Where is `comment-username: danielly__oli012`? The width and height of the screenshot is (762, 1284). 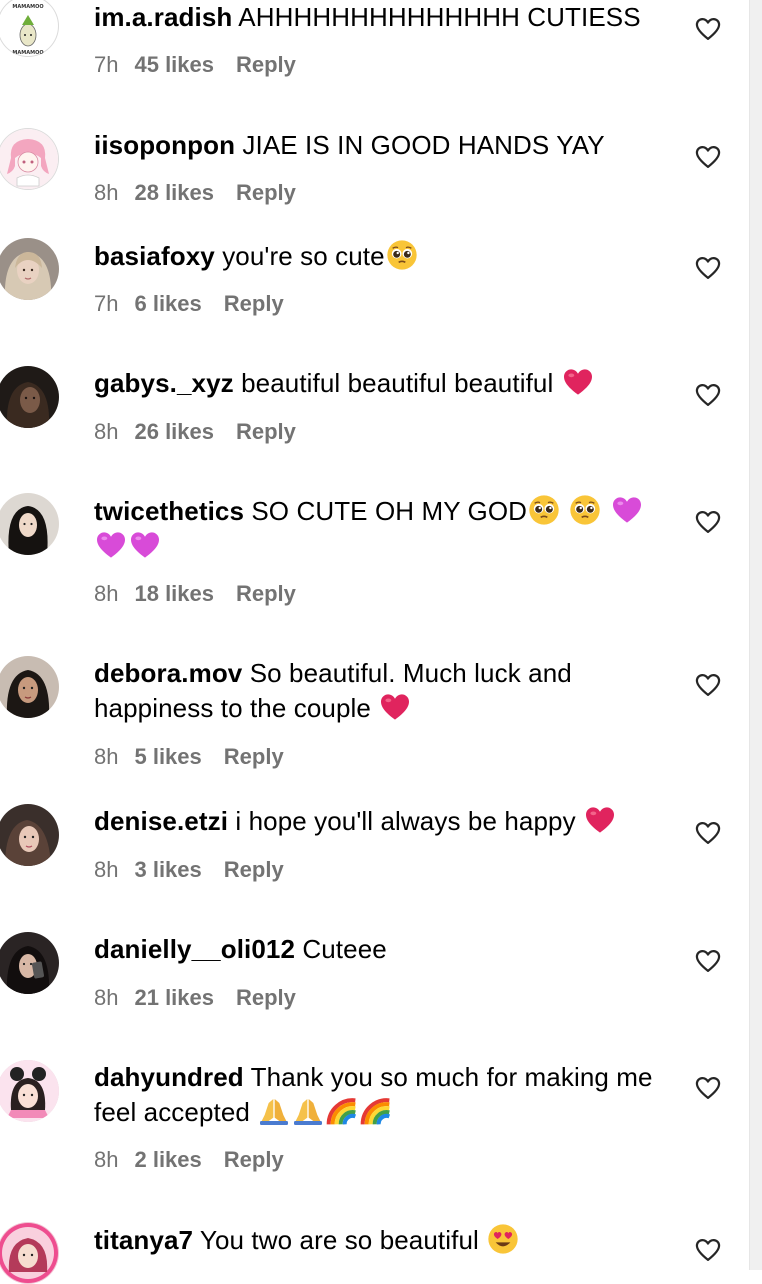
comment-username: danielly__oli012 is located at coordinates (194, 949).